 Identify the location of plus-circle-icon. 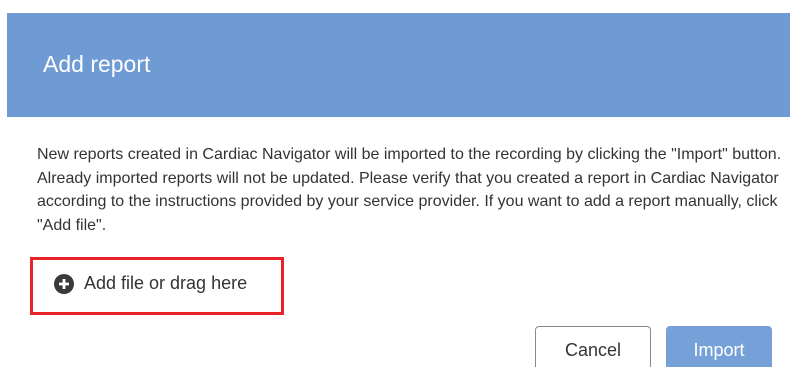
(64, 283).